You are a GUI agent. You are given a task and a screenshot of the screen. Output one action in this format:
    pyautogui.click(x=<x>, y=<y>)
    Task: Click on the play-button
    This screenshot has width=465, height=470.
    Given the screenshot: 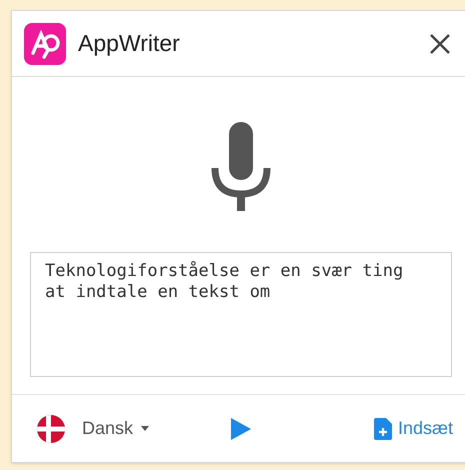 What is the action you would take?
    pyautogui.click(x=241, y=428)
    